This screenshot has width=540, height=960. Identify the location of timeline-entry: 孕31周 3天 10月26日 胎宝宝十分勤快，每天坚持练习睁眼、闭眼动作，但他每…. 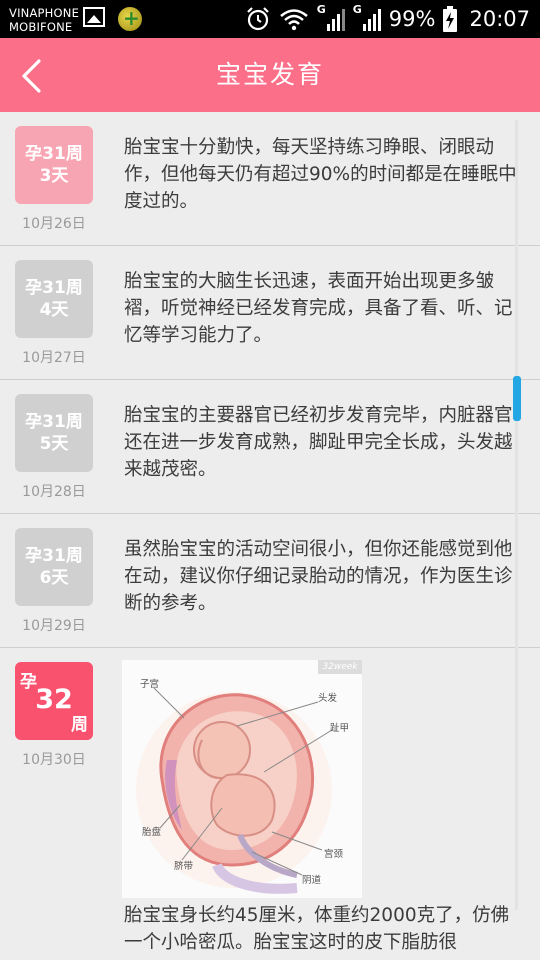
(270, 179).